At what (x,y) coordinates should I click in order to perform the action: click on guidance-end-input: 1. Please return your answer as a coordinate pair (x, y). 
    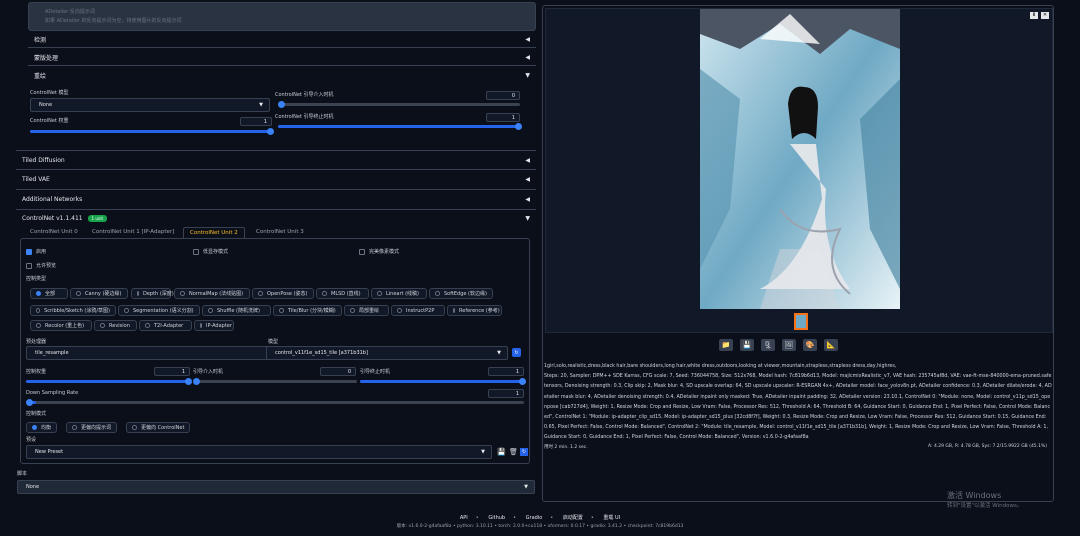
    Looking at the image, I should click on (506, 371).